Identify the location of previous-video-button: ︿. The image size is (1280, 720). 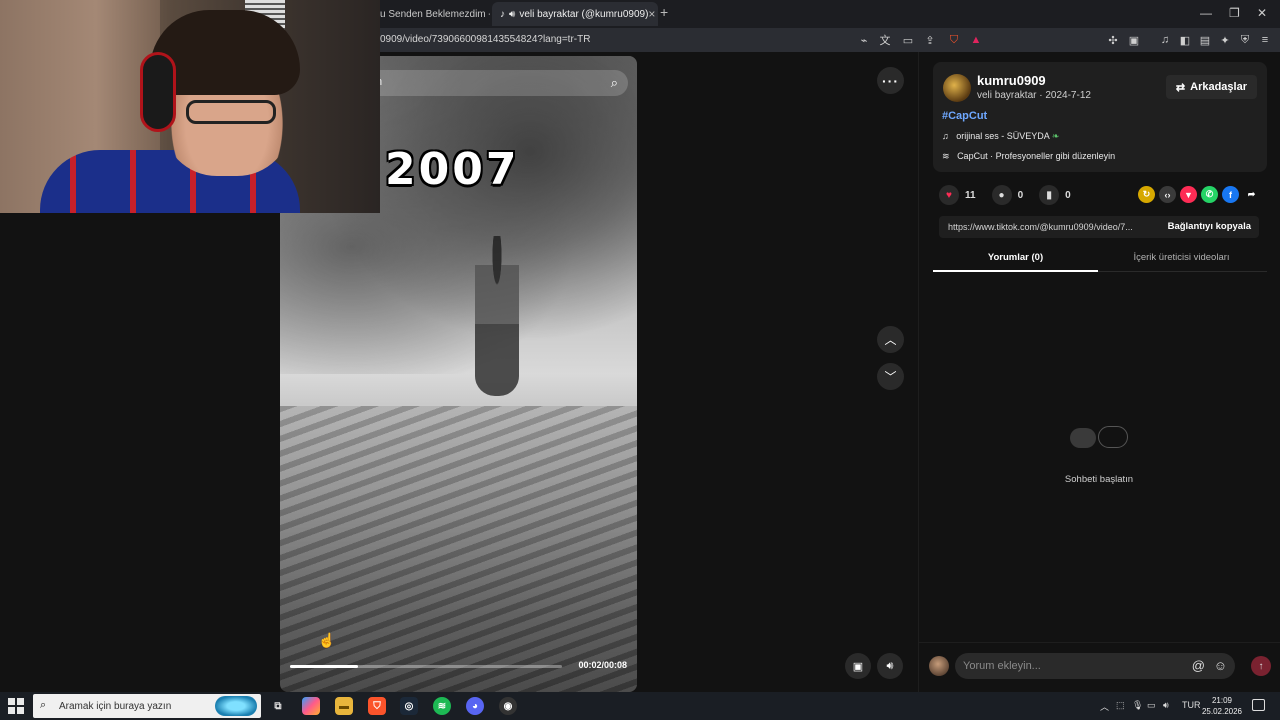
(890, 339).